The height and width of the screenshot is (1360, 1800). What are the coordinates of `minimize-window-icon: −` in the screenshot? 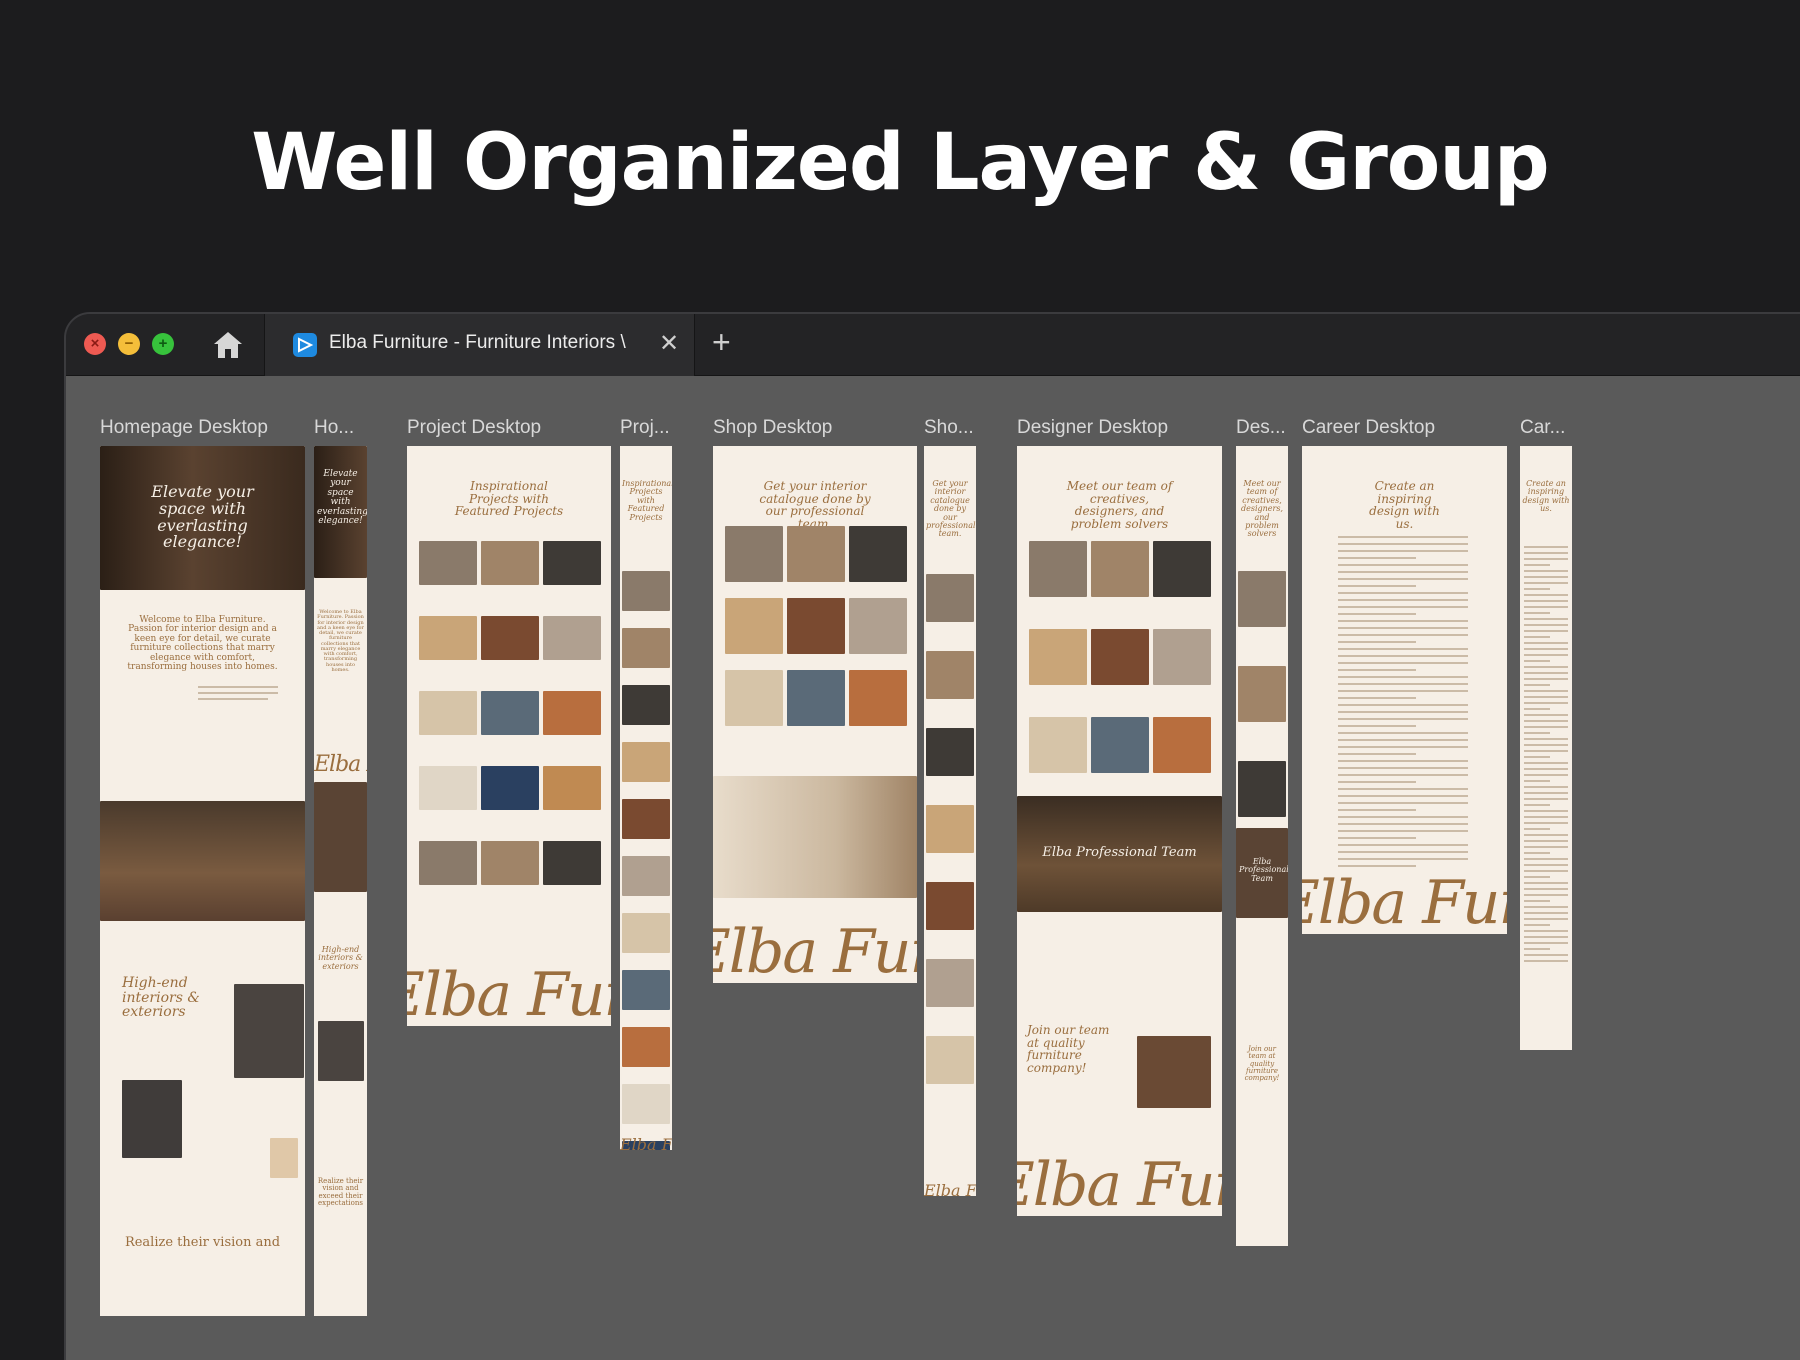 It's located at (129, 344).